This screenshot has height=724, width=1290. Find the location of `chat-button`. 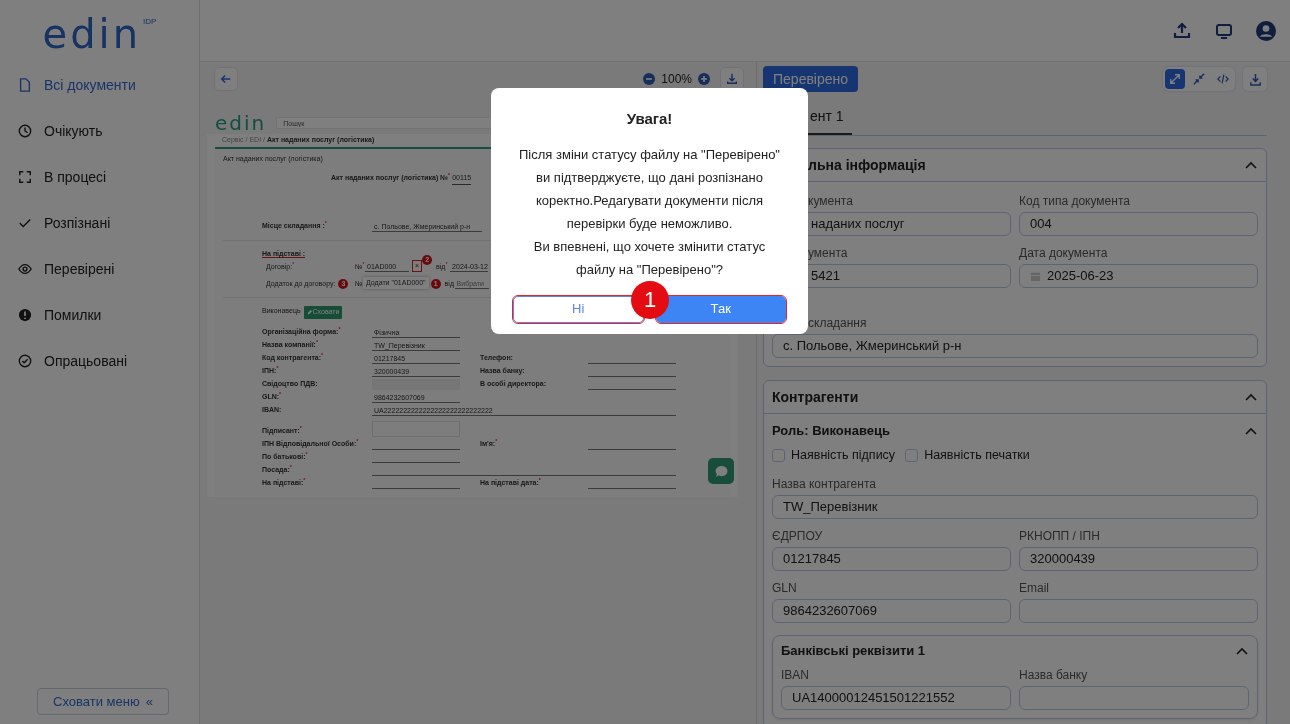

chat-button is located at coordinates (721, 471).